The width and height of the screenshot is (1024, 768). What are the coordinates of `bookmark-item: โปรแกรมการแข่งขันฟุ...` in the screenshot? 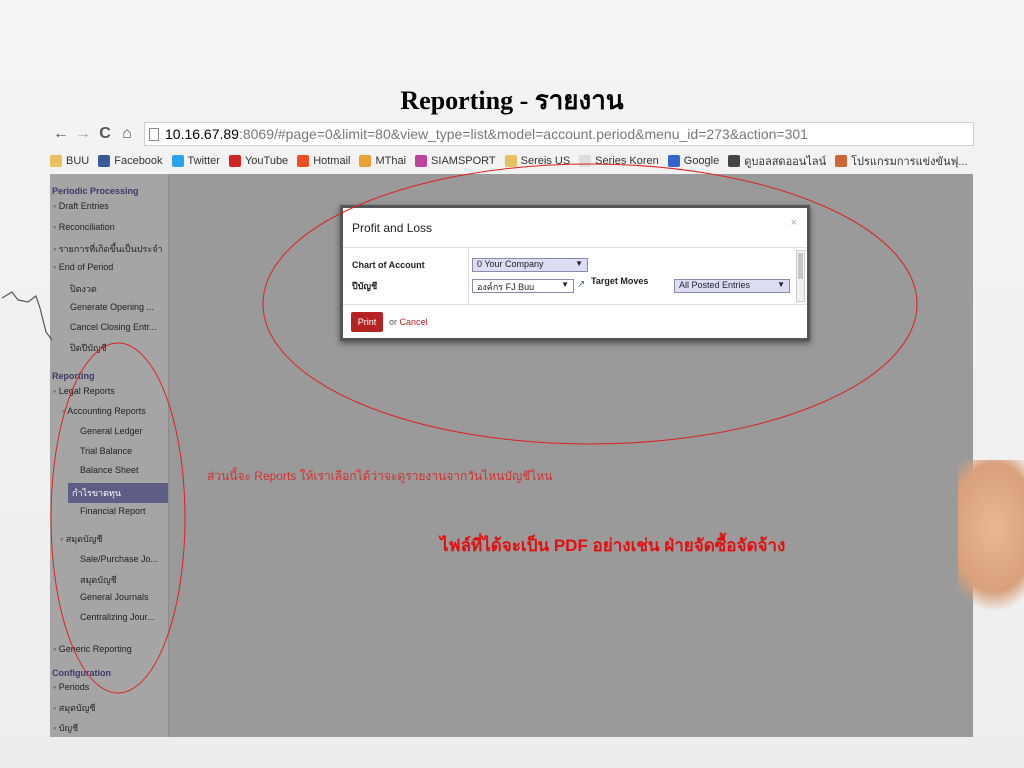 It's located at (901, 161).